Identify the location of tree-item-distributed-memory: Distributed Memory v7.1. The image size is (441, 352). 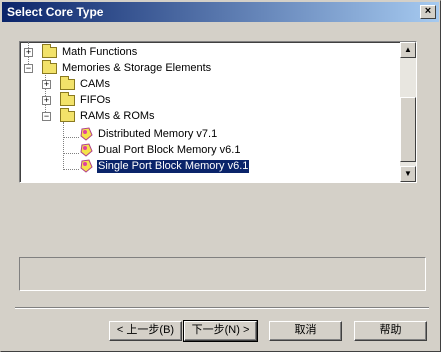
(188, 135).